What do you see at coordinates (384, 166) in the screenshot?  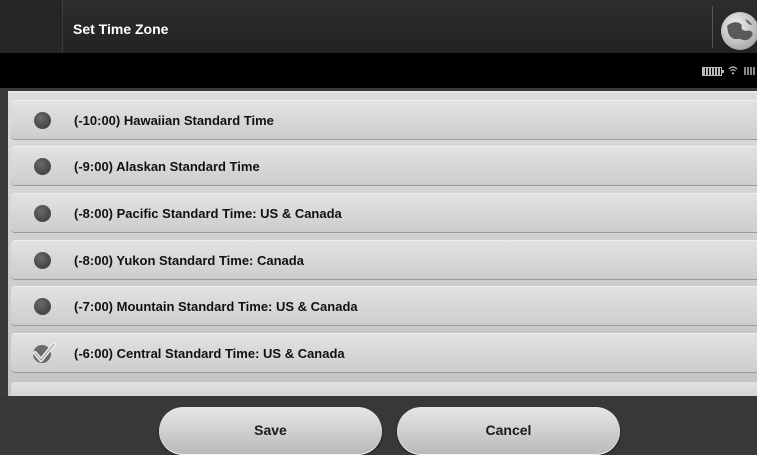 I see `timezone-row: (-9:00) Alaskan Standard Time` at bounding box center [384, 166].